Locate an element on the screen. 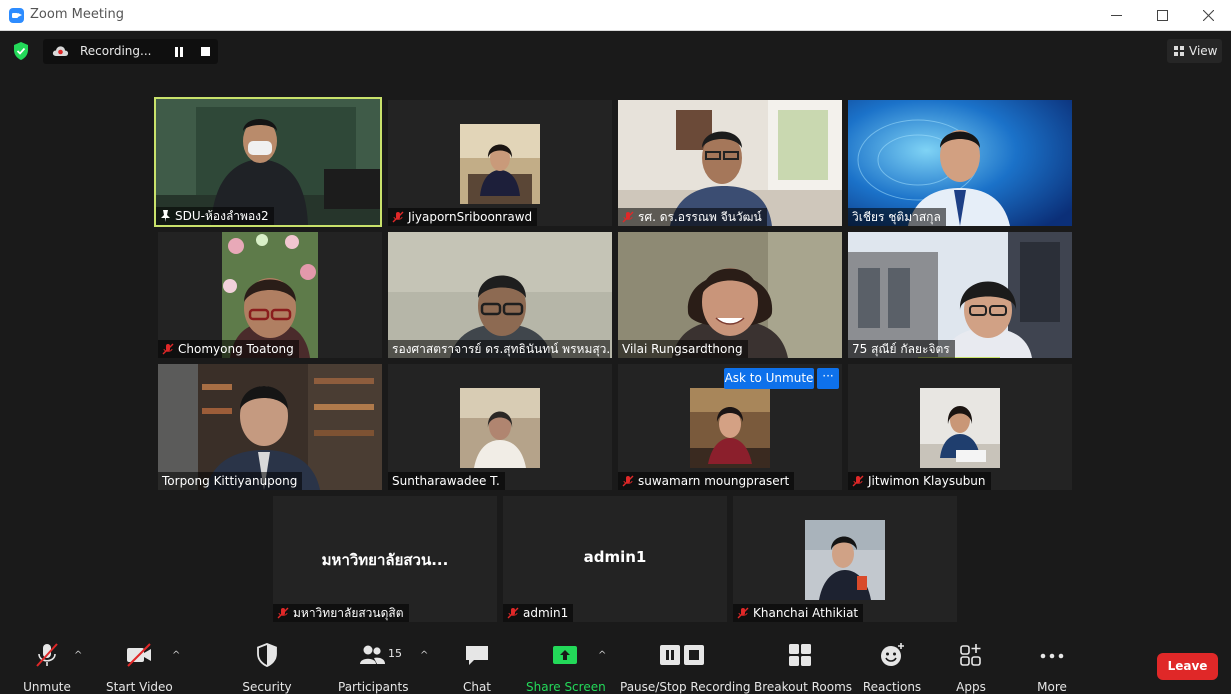  view-label: View is located at coordinates (1203, 51).